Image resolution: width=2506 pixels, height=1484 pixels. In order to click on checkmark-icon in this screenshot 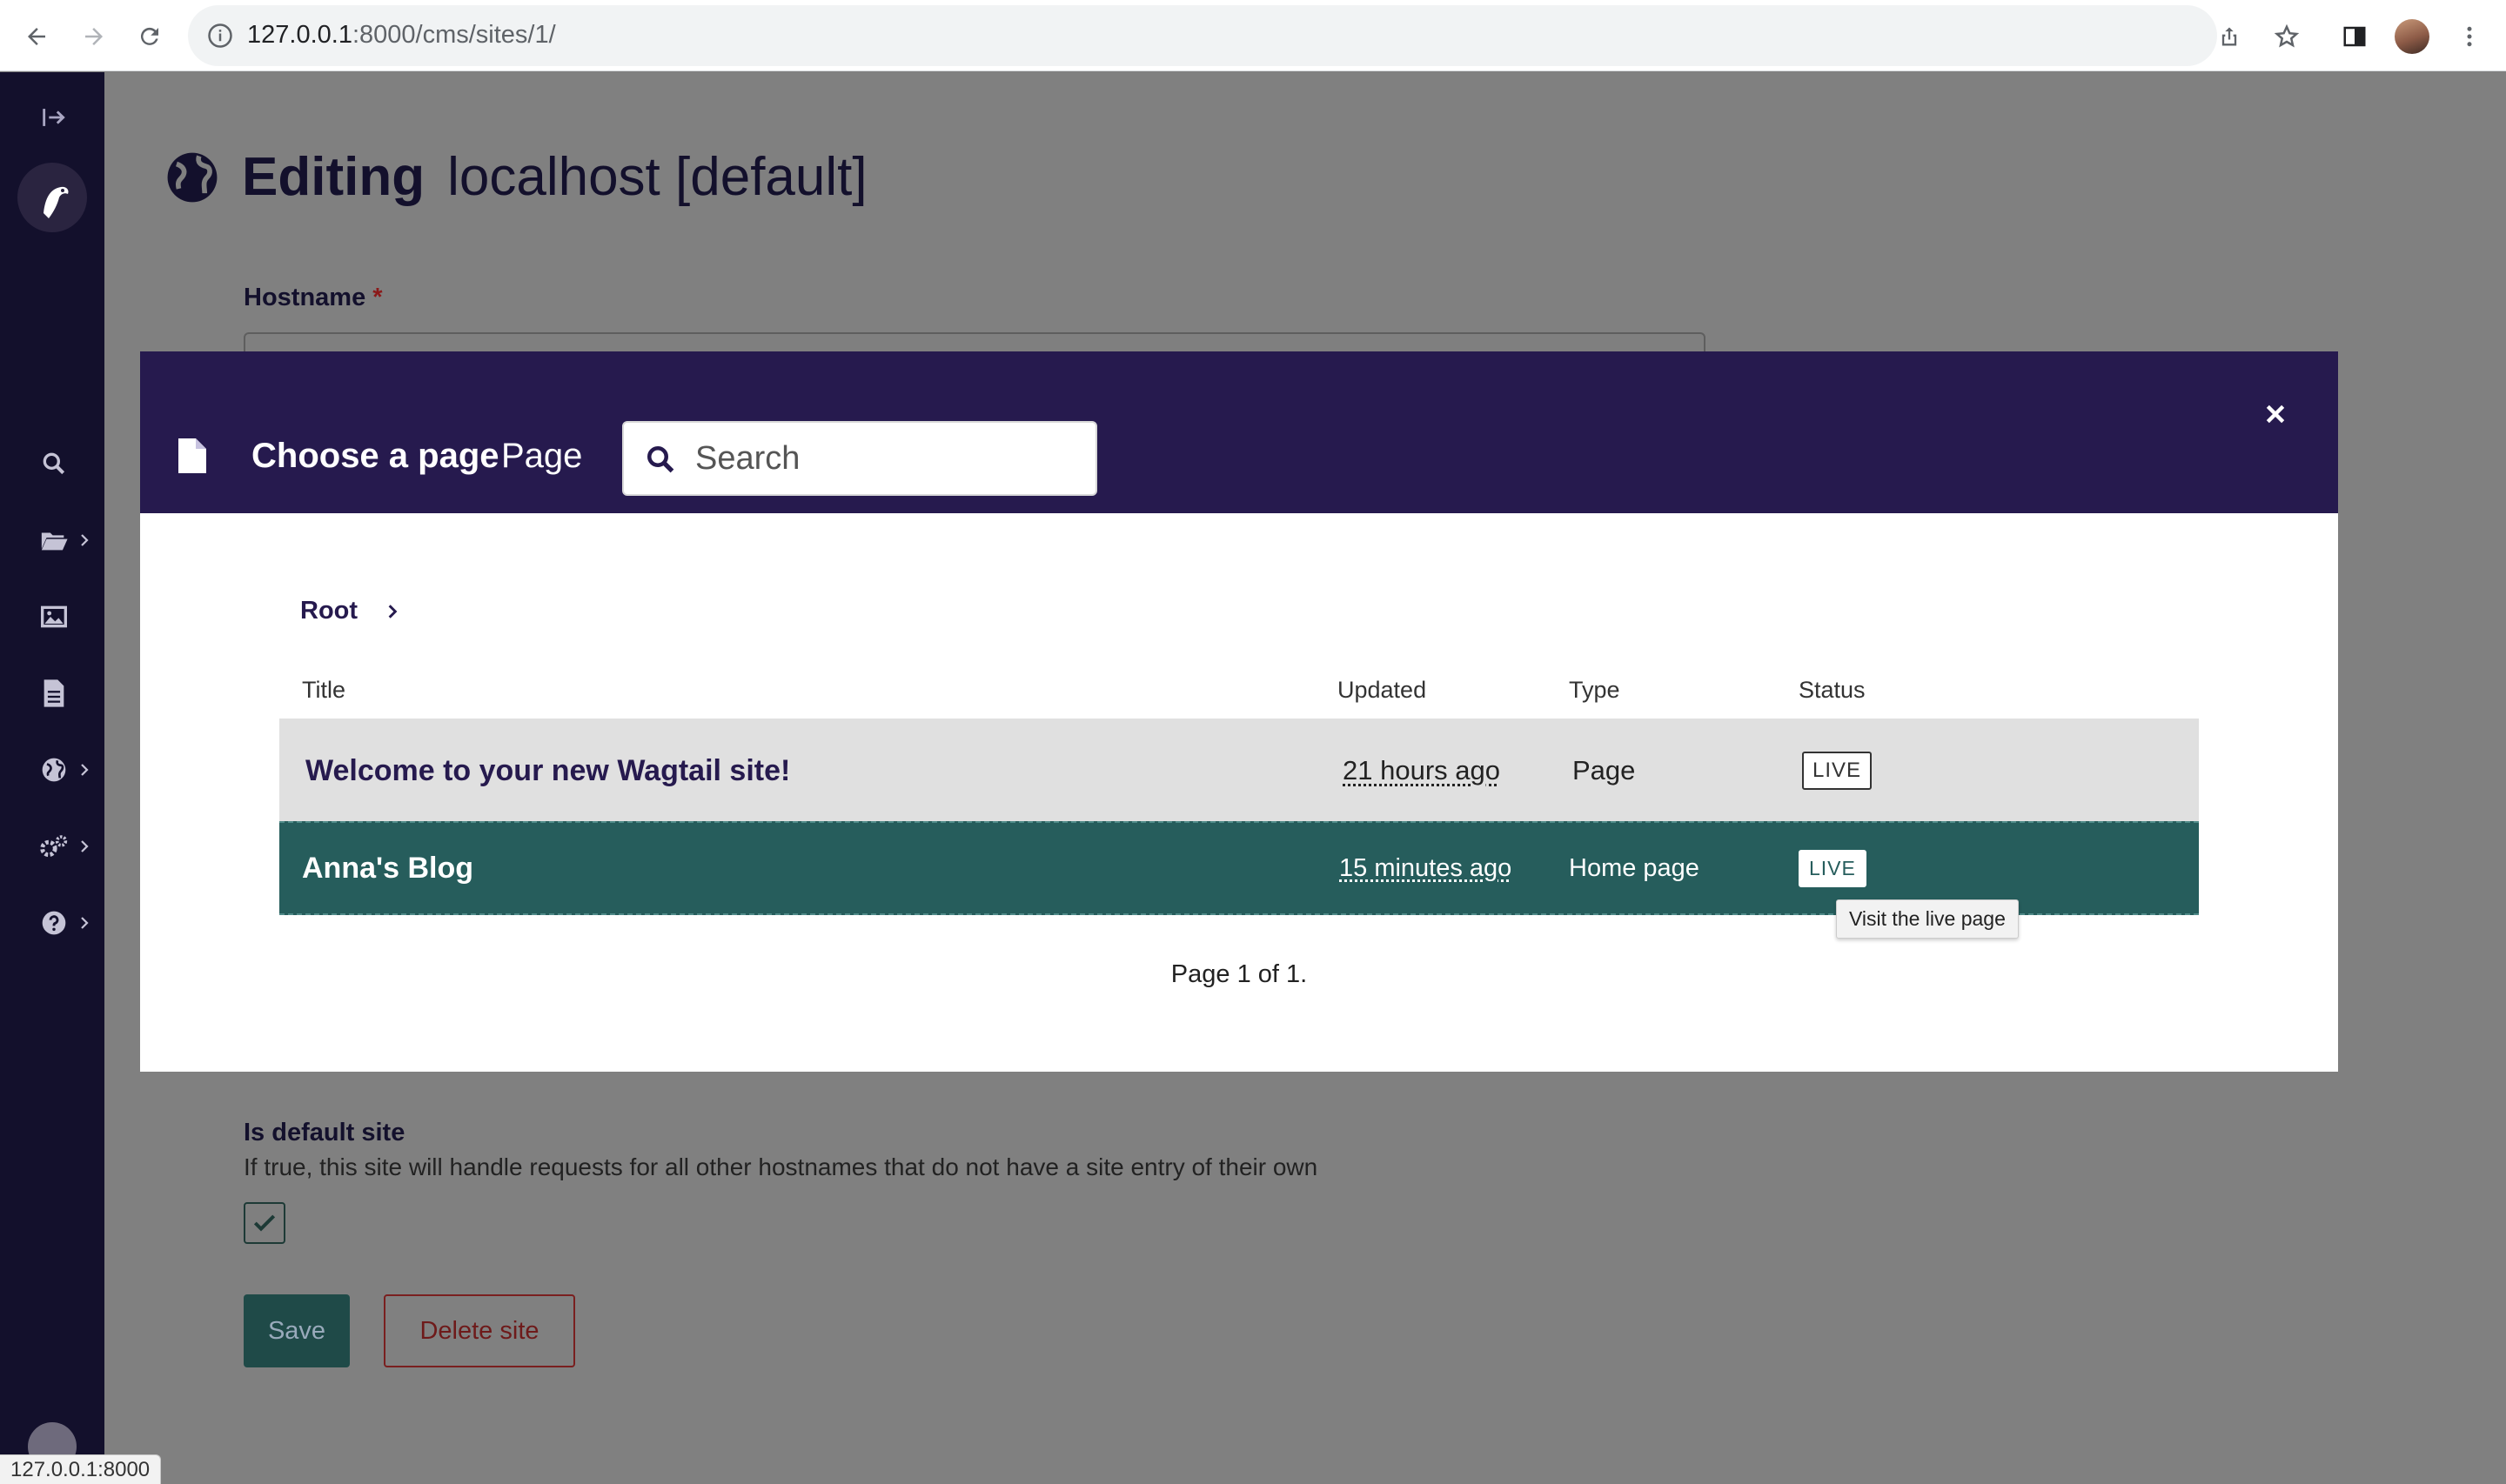, I will do `click(264, 1223)`.